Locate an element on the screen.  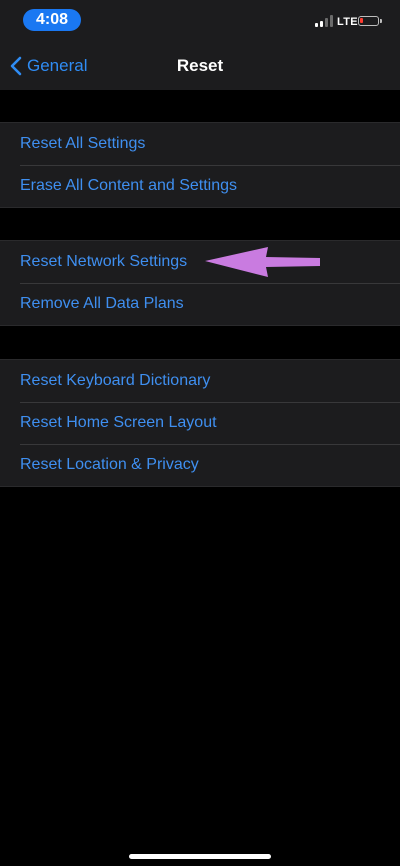
reset-location-privacy-item: Reset Location & Privacy is located at coordinates (200, 465).